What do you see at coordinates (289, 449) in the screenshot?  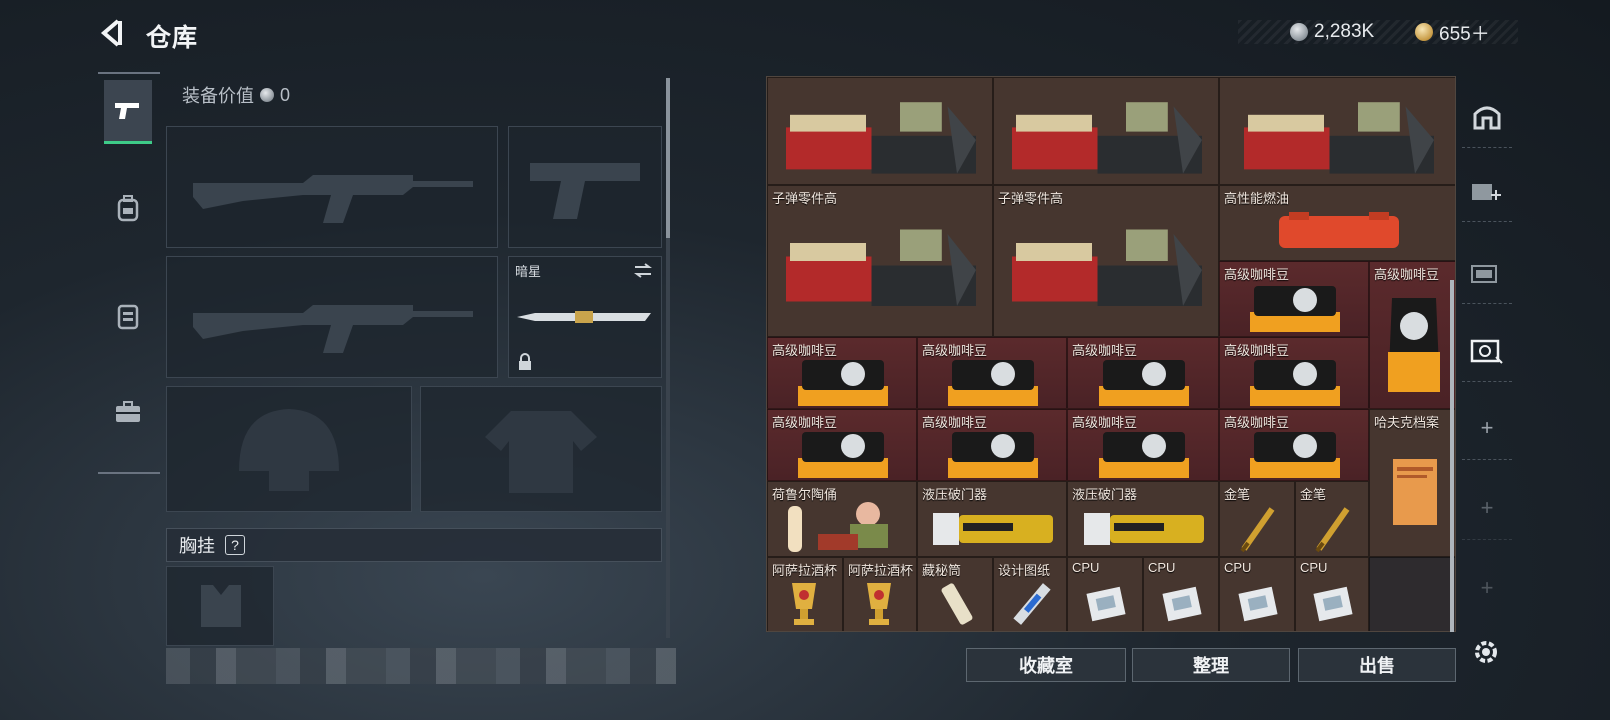 I see `helmet-slot` at bounding box center [289, 449].